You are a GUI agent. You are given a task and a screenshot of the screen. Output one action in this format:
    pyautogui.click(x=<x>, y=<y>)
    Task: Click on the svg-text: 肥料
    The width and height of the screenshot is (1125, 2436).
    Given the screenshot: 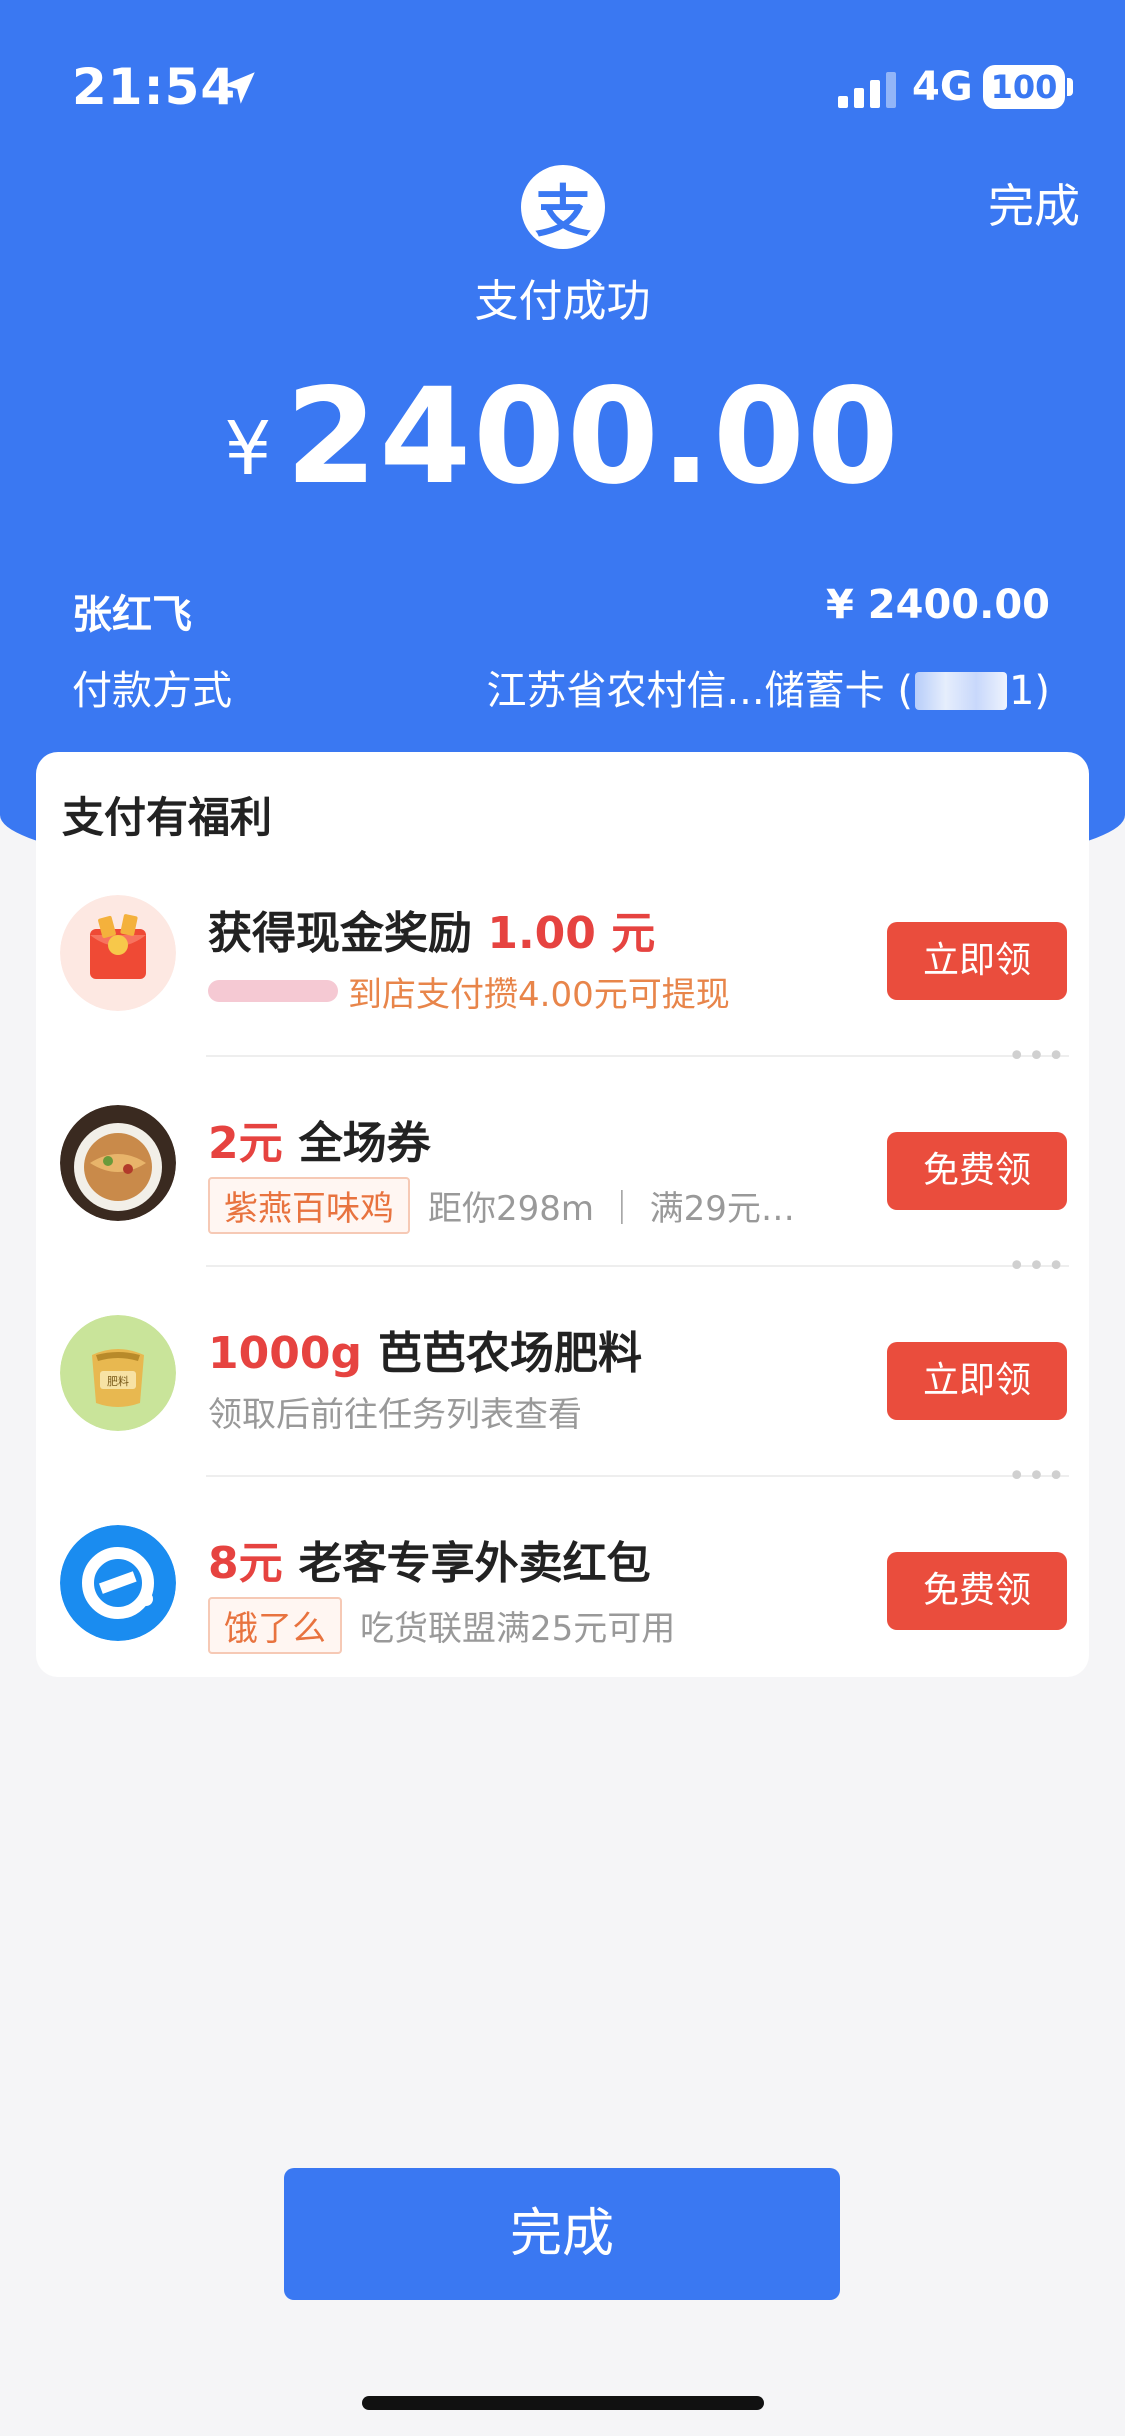 What is the action you would take?
    pyautogui.click(x=118, y=1381)
    